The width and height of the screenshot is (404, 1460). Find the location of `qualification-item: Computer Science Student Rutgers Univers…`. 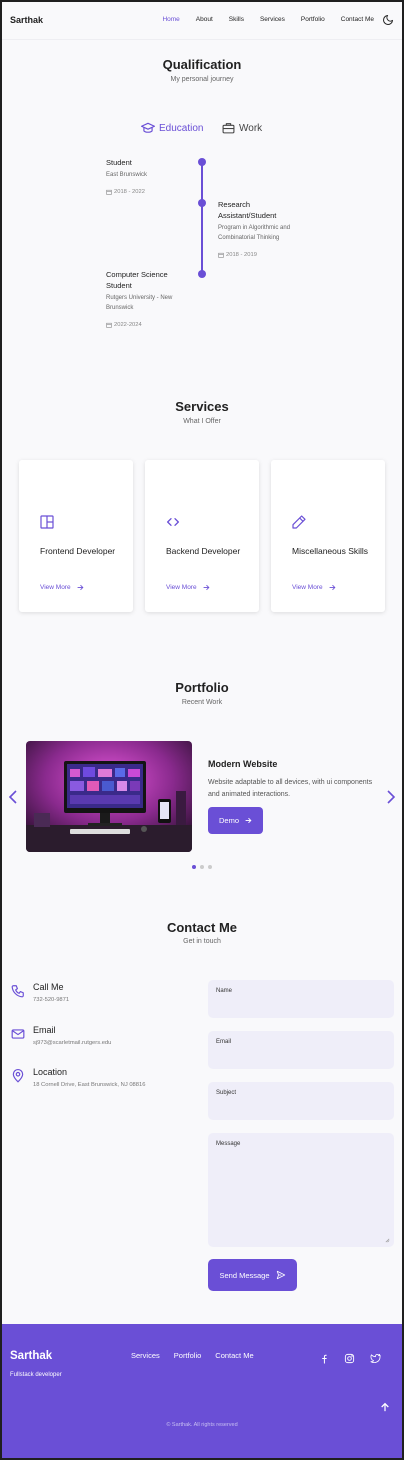

qualification-item: Computer Science Student Rutgers Univers… is located at coordinates (147, 298).